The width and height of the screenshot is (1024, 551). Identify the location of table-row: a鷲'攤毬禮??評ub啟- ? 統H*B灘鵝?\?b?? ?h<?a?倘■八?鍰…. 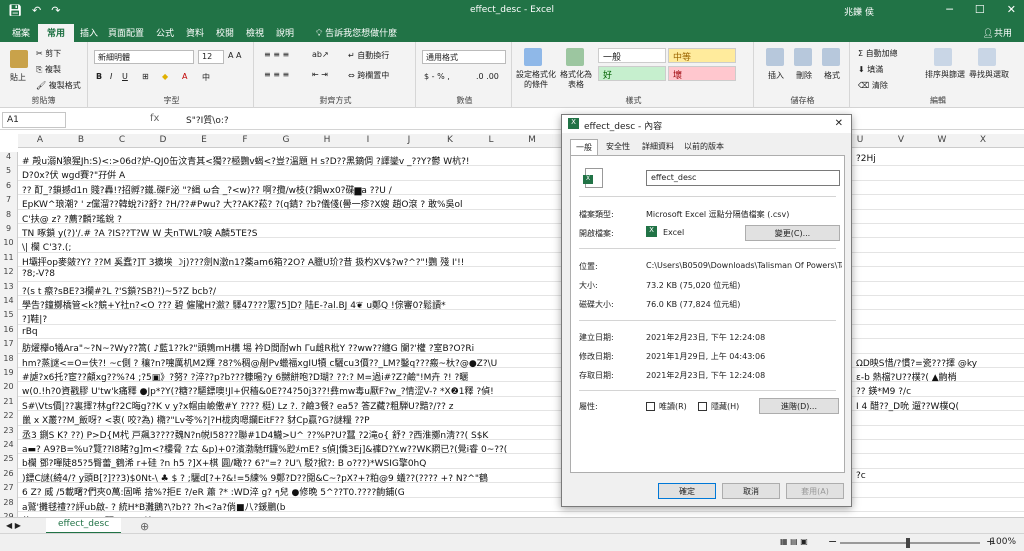
(153, 506).